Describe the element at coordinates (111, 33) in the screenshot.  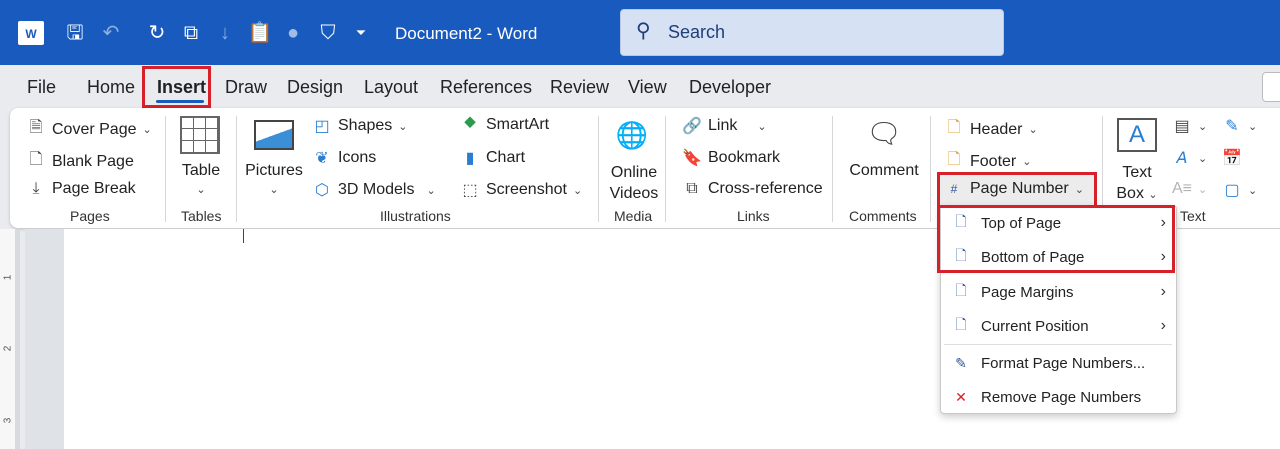
I see `undo-icon: ↶` at that location.